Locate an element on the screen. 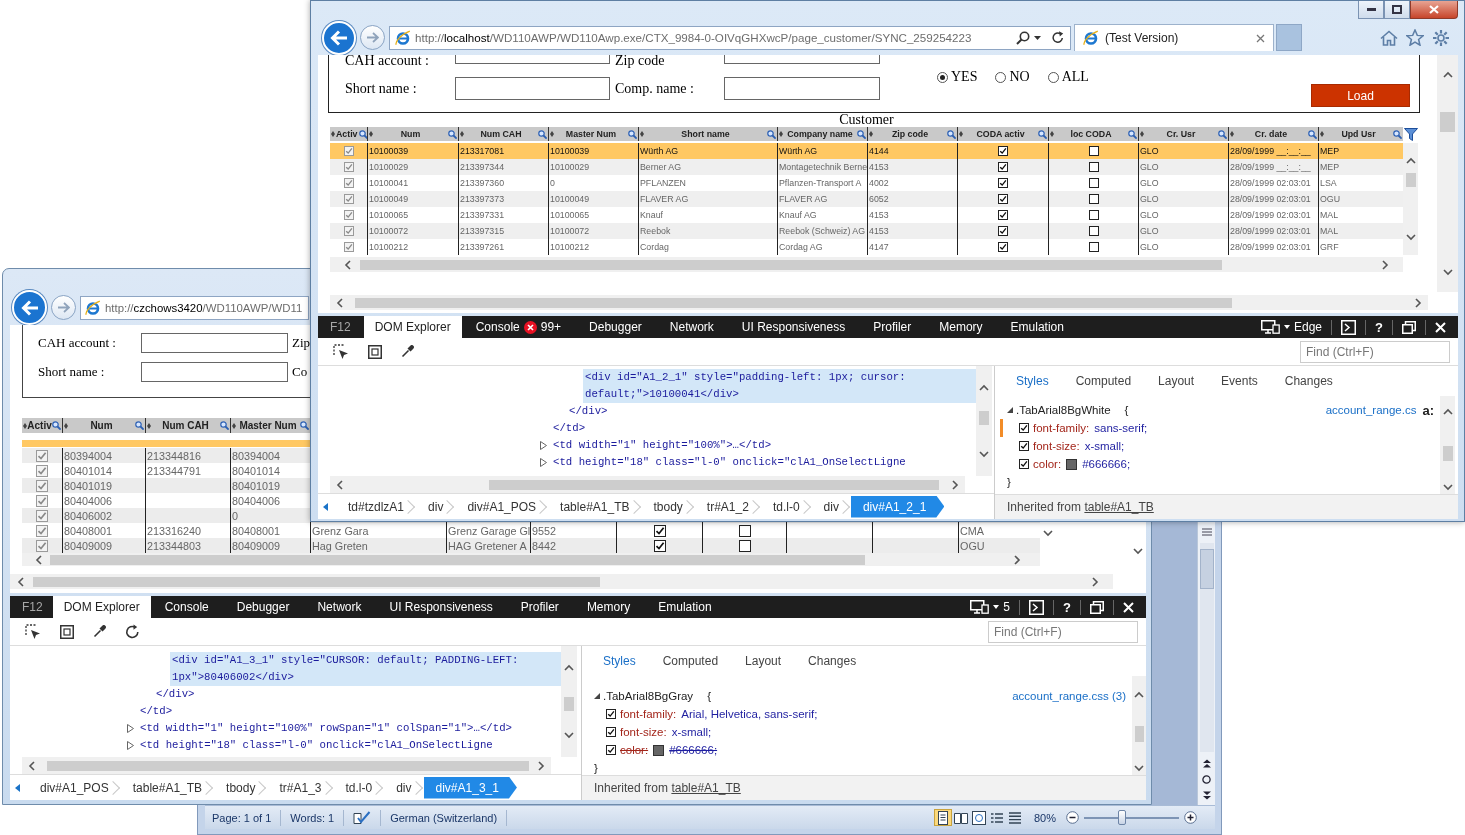  horizontal-scrollbar is located at coordinates (531, 559).